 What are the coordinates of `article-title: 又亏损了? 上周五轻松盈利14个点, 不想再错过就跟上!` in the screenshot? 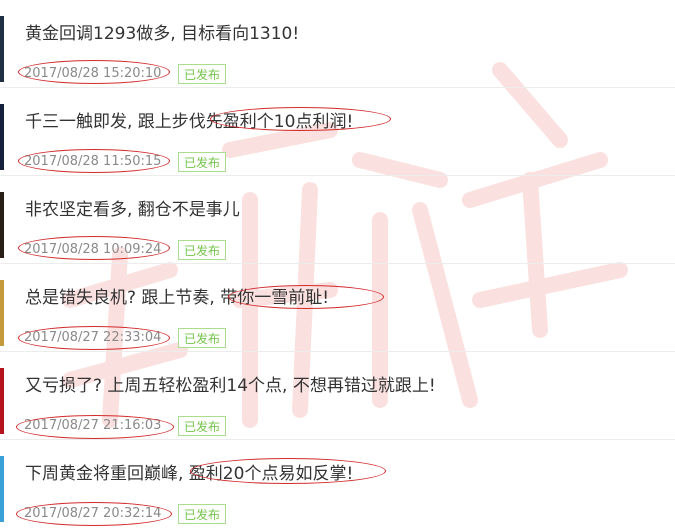 It's located at (230, 383).